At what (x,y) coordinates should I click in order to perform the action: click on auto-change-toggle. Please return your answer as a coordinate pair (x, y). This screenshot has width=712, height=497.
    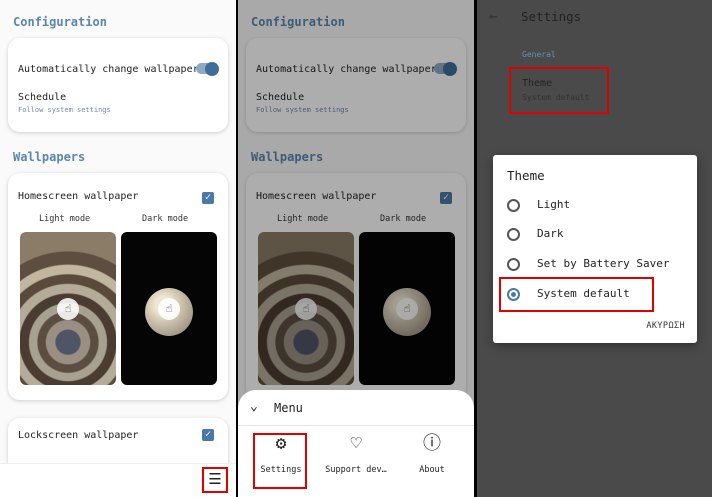
    Looking at the image, I should click on (207, 68).